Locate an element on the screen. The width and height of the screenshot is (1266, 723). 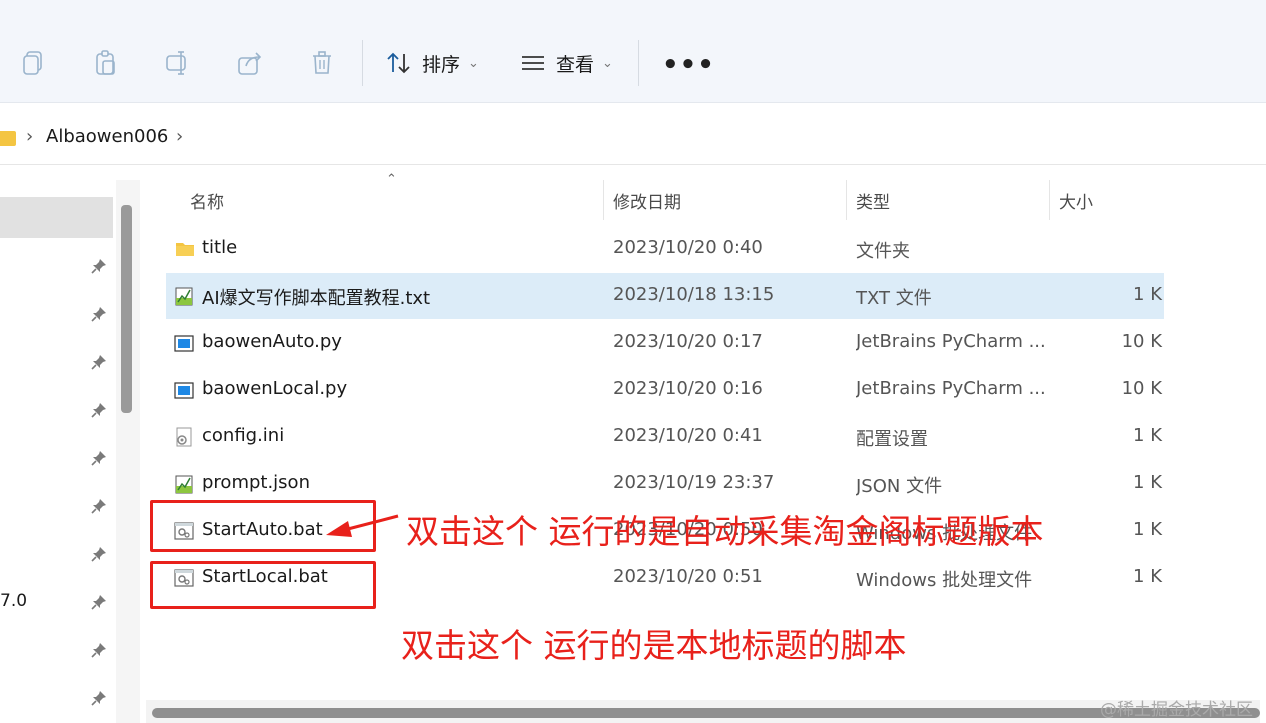
rename-icon is located at coordinates (178, 63).